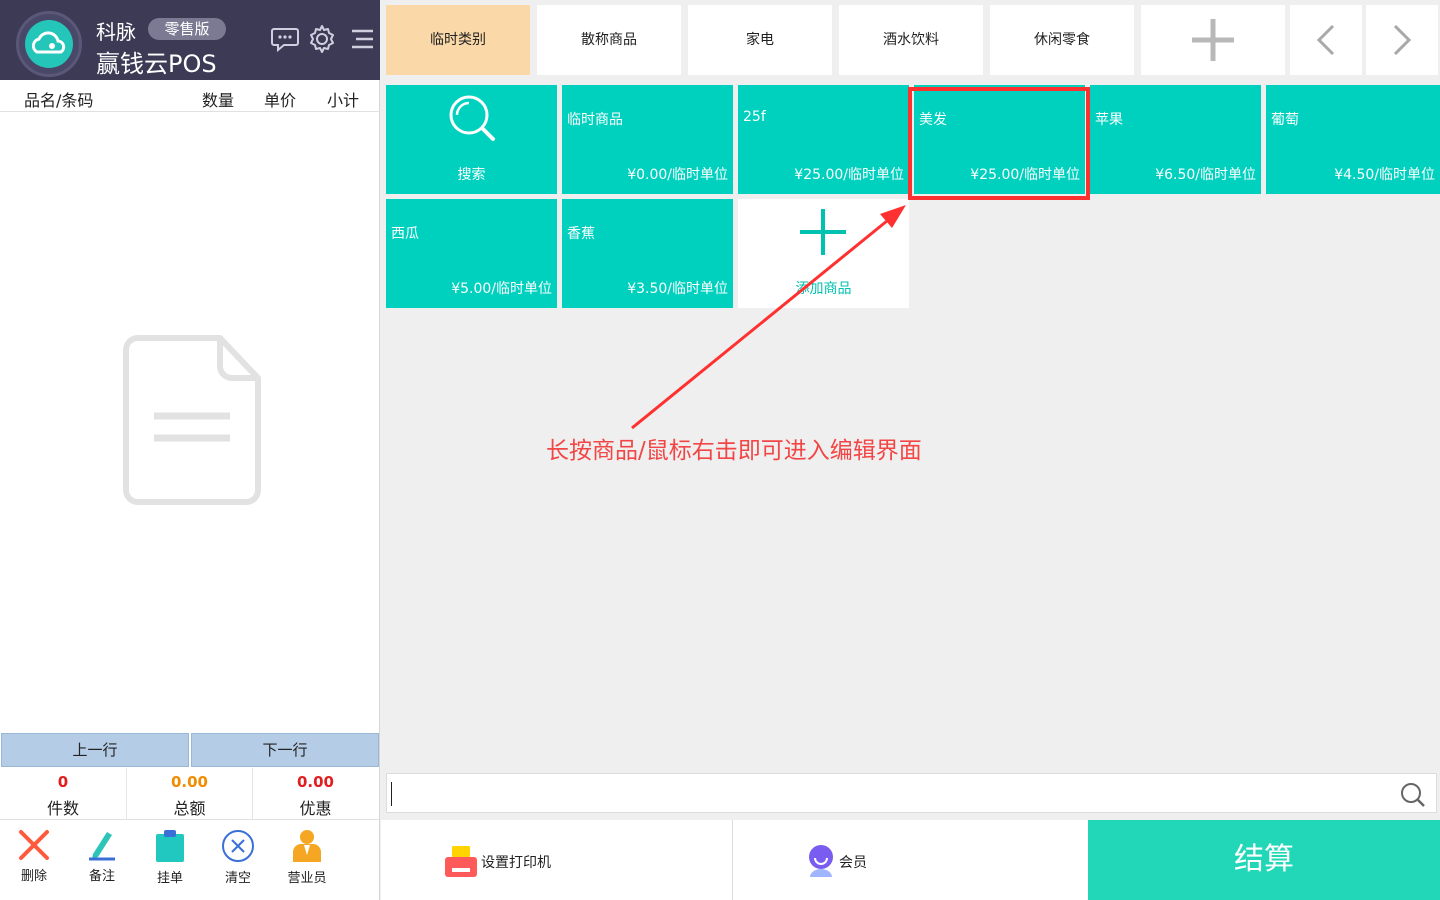 The height and width of the screenshot is (900, 1440). Describe the element at coordinates (343, 100) in the screenshot. I see `column-subtotal: 小计` at that location.